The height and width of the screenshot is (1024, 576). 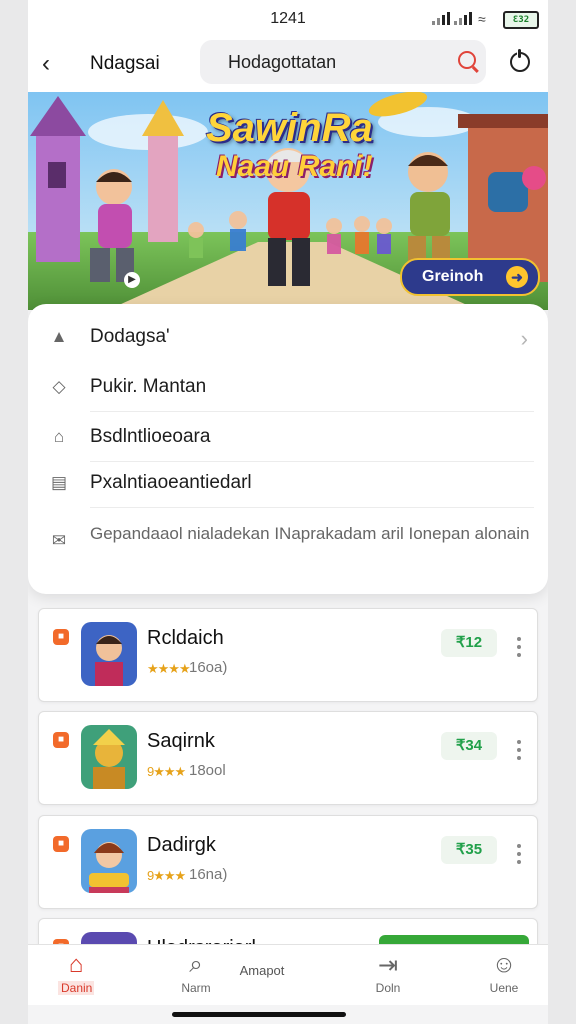 What do you see at coordinates (130, 336) in the screenshot?
I see `menu-item-label: Dodagsa'` at bounding box center [130, 336].